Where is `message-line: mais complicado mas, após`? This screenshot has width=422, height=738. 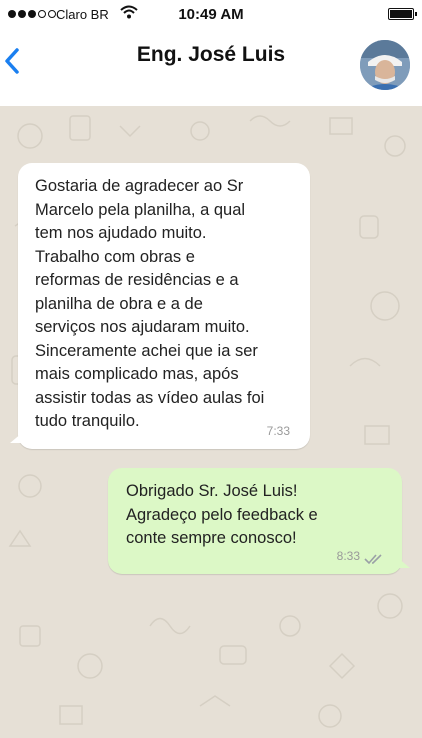 message-line: mais complicado mas, após is located at coordinates (137, 374).